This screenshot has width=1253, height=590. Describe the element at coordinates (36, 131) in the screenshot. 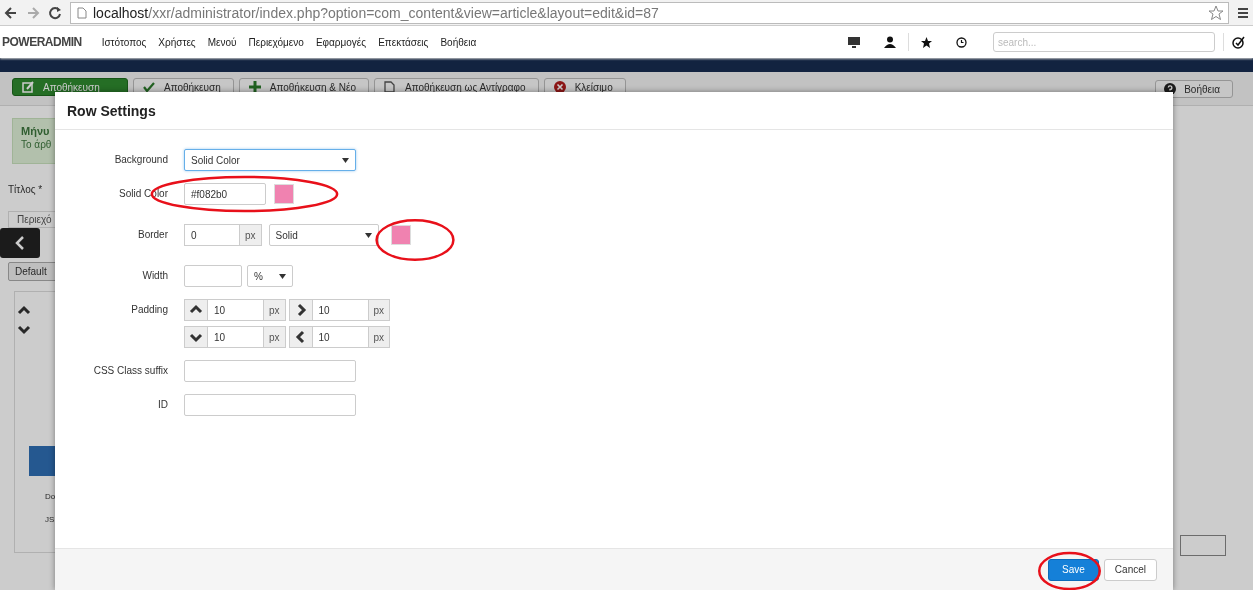

I see `message-title: Μήνυ` at that location.